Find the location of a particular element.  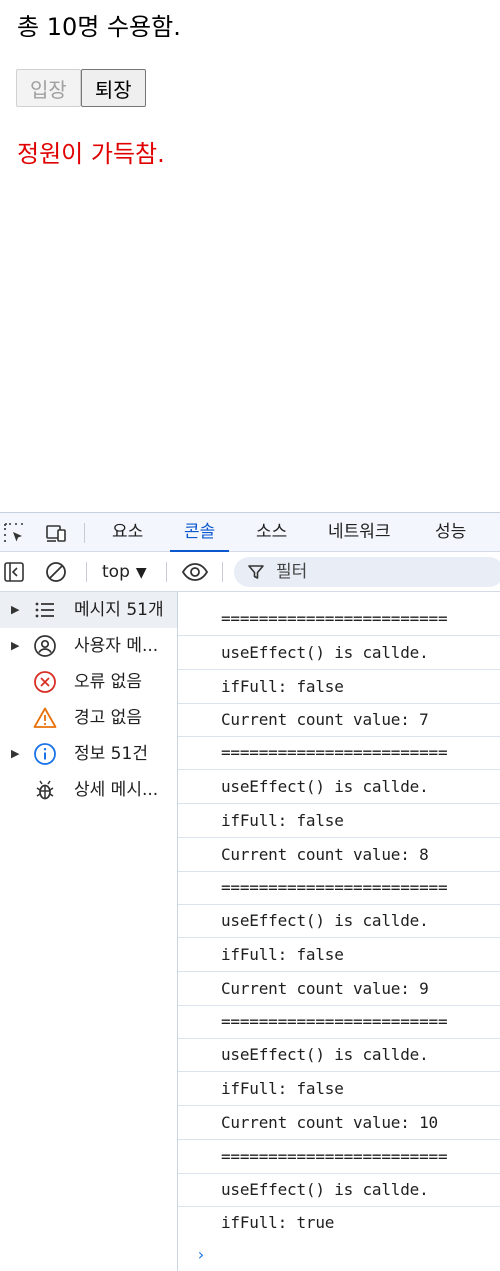

error-icon is located at coordinates (45, 682).